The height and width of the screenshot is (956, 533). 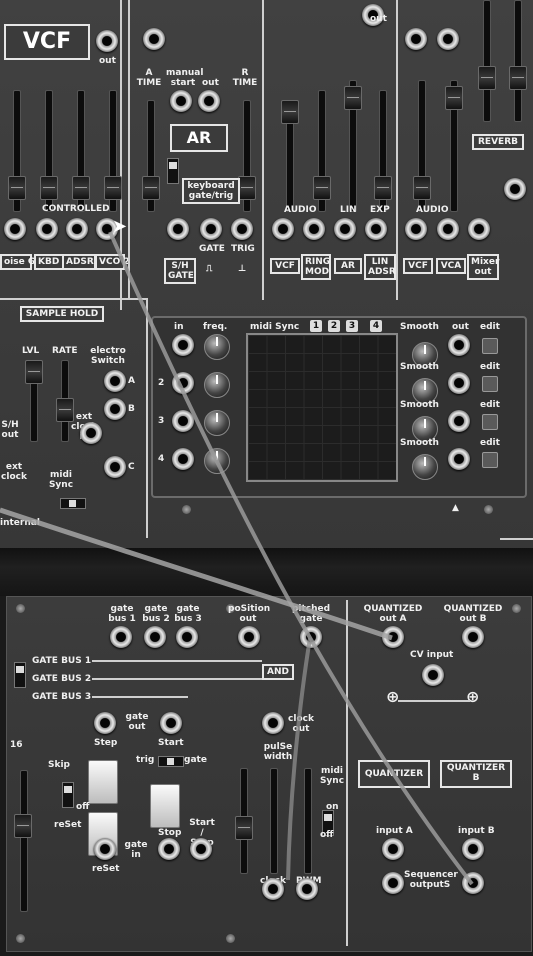 What do you see at coordinates (473, 849) in the screenshot?
I see `quant-input-b-jack` at bounding box center [473, 849].